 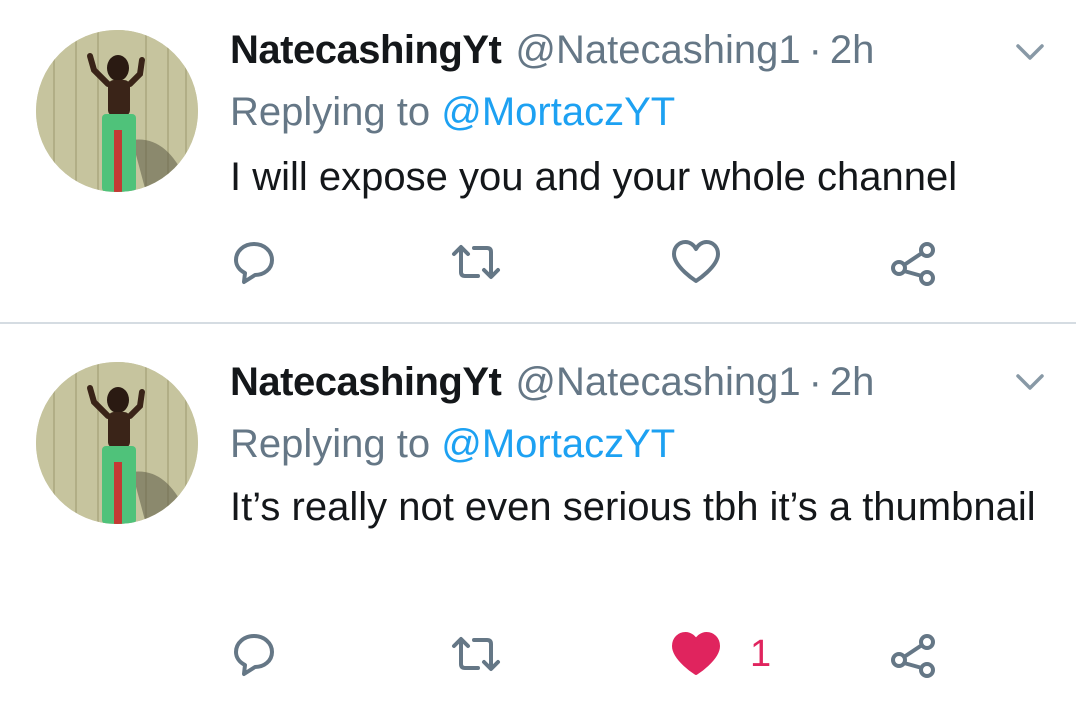 What do you see at coordinates (594, 177) in the screenshot?
I see `tweet-text: I will expose you and your whole channel` at bounding box center [594, 177].